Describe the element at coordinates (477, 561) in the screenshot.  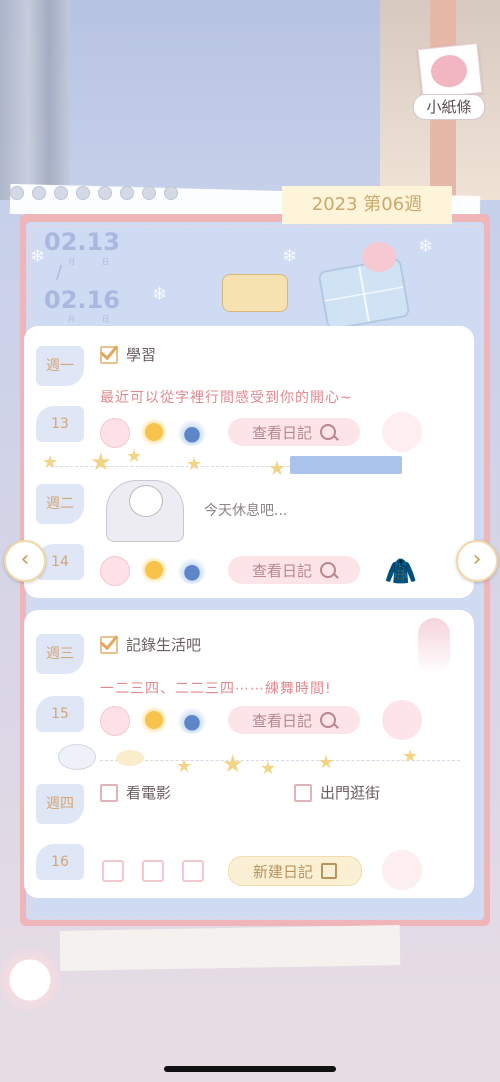
I see `next-week-arrow: ›` at that location.